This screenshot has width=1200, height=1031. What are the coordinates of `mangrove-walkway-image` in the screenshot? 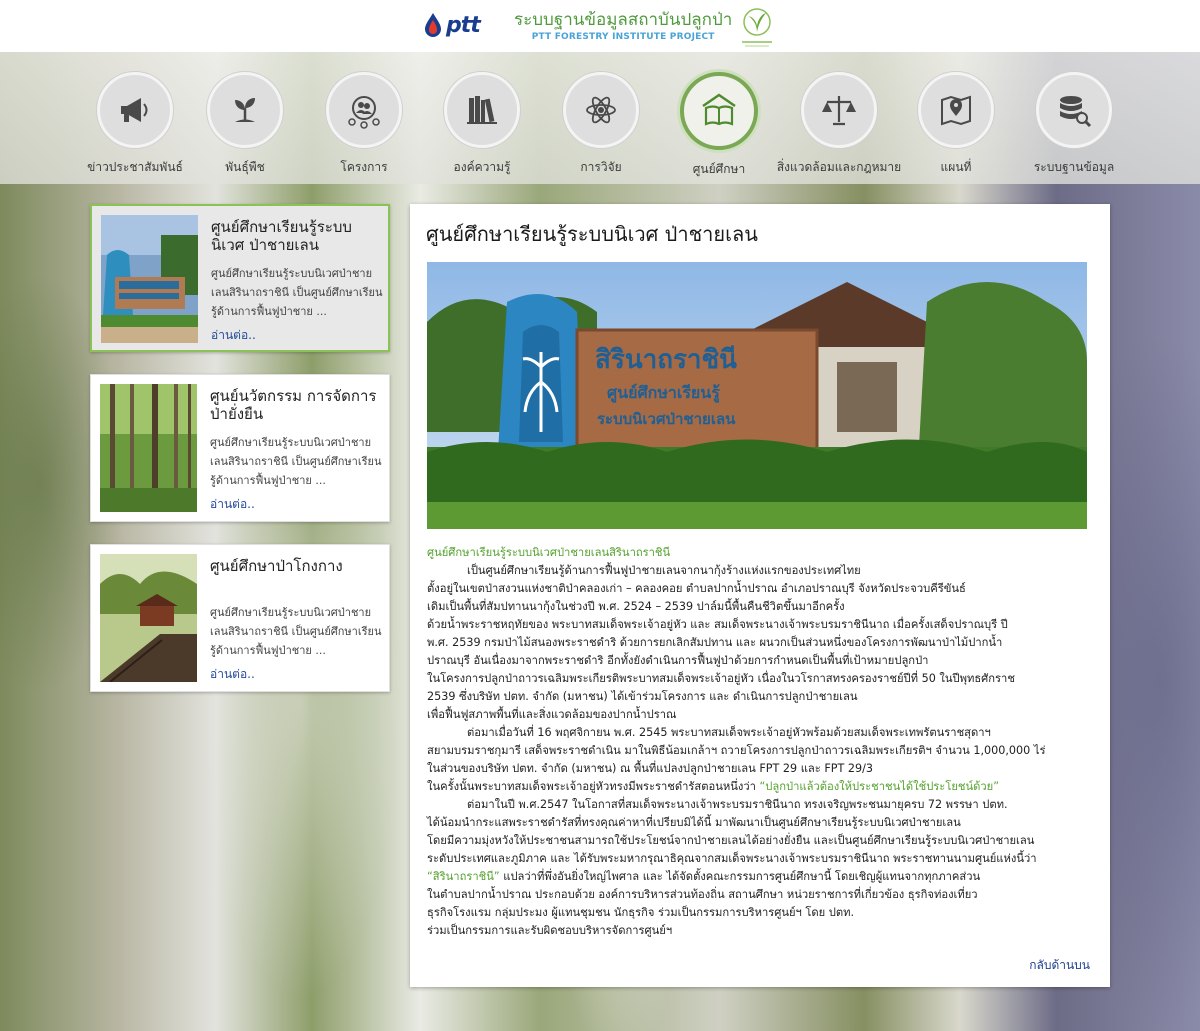 It's located at (148, 618).